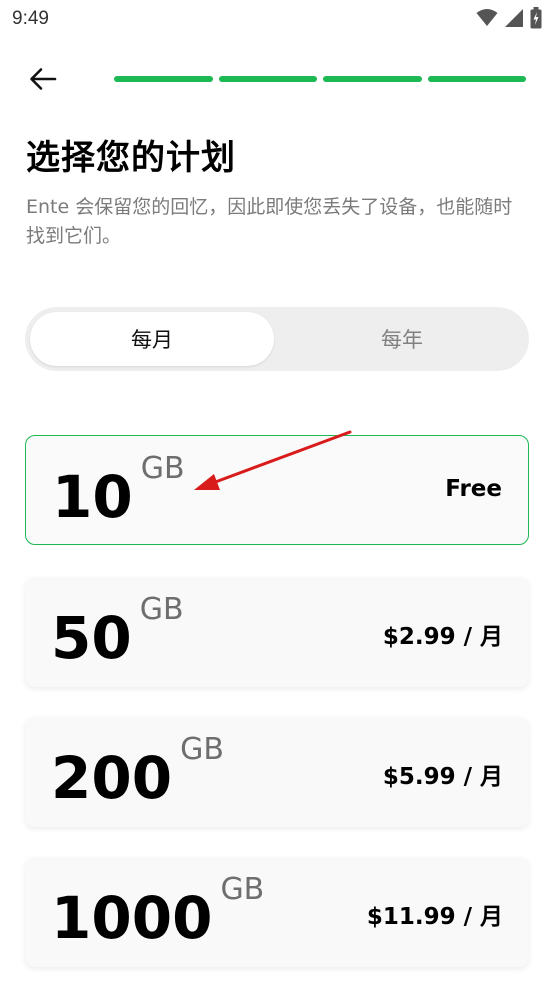  I want to click on back-button, so click(43, 81).